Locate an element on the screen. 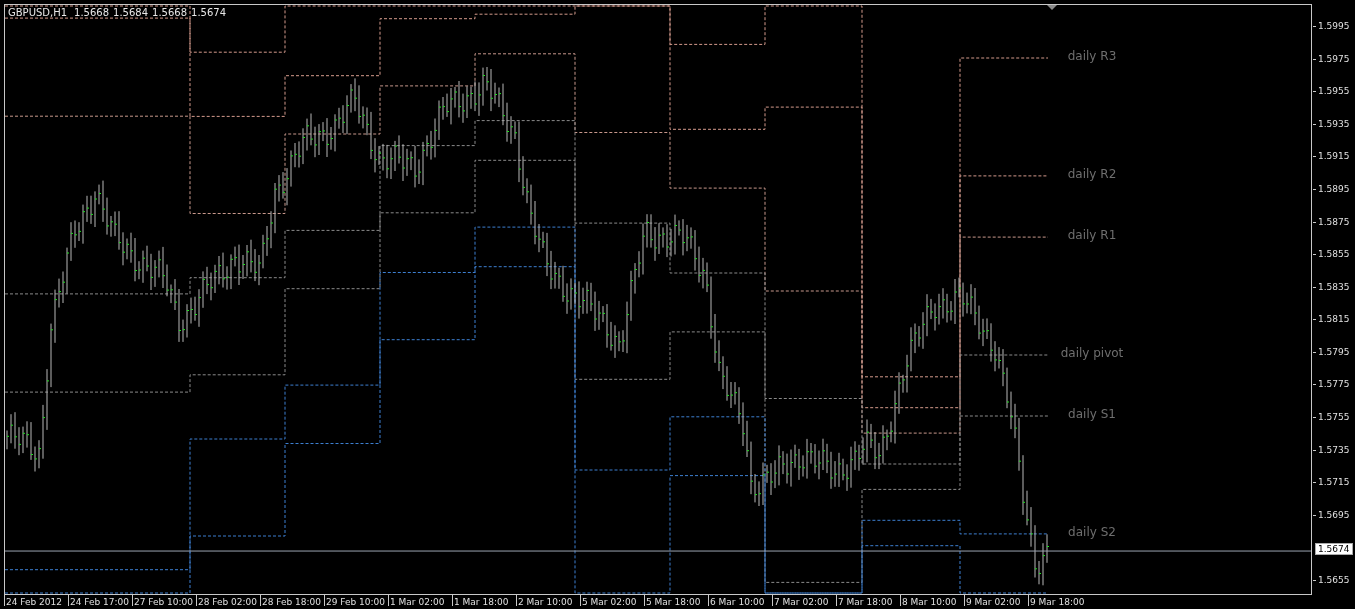 Image resolution: width=1355 pixels, height=609 pixels. time-label: 29 Feb 10:00 is located at coordinates (356, 600).